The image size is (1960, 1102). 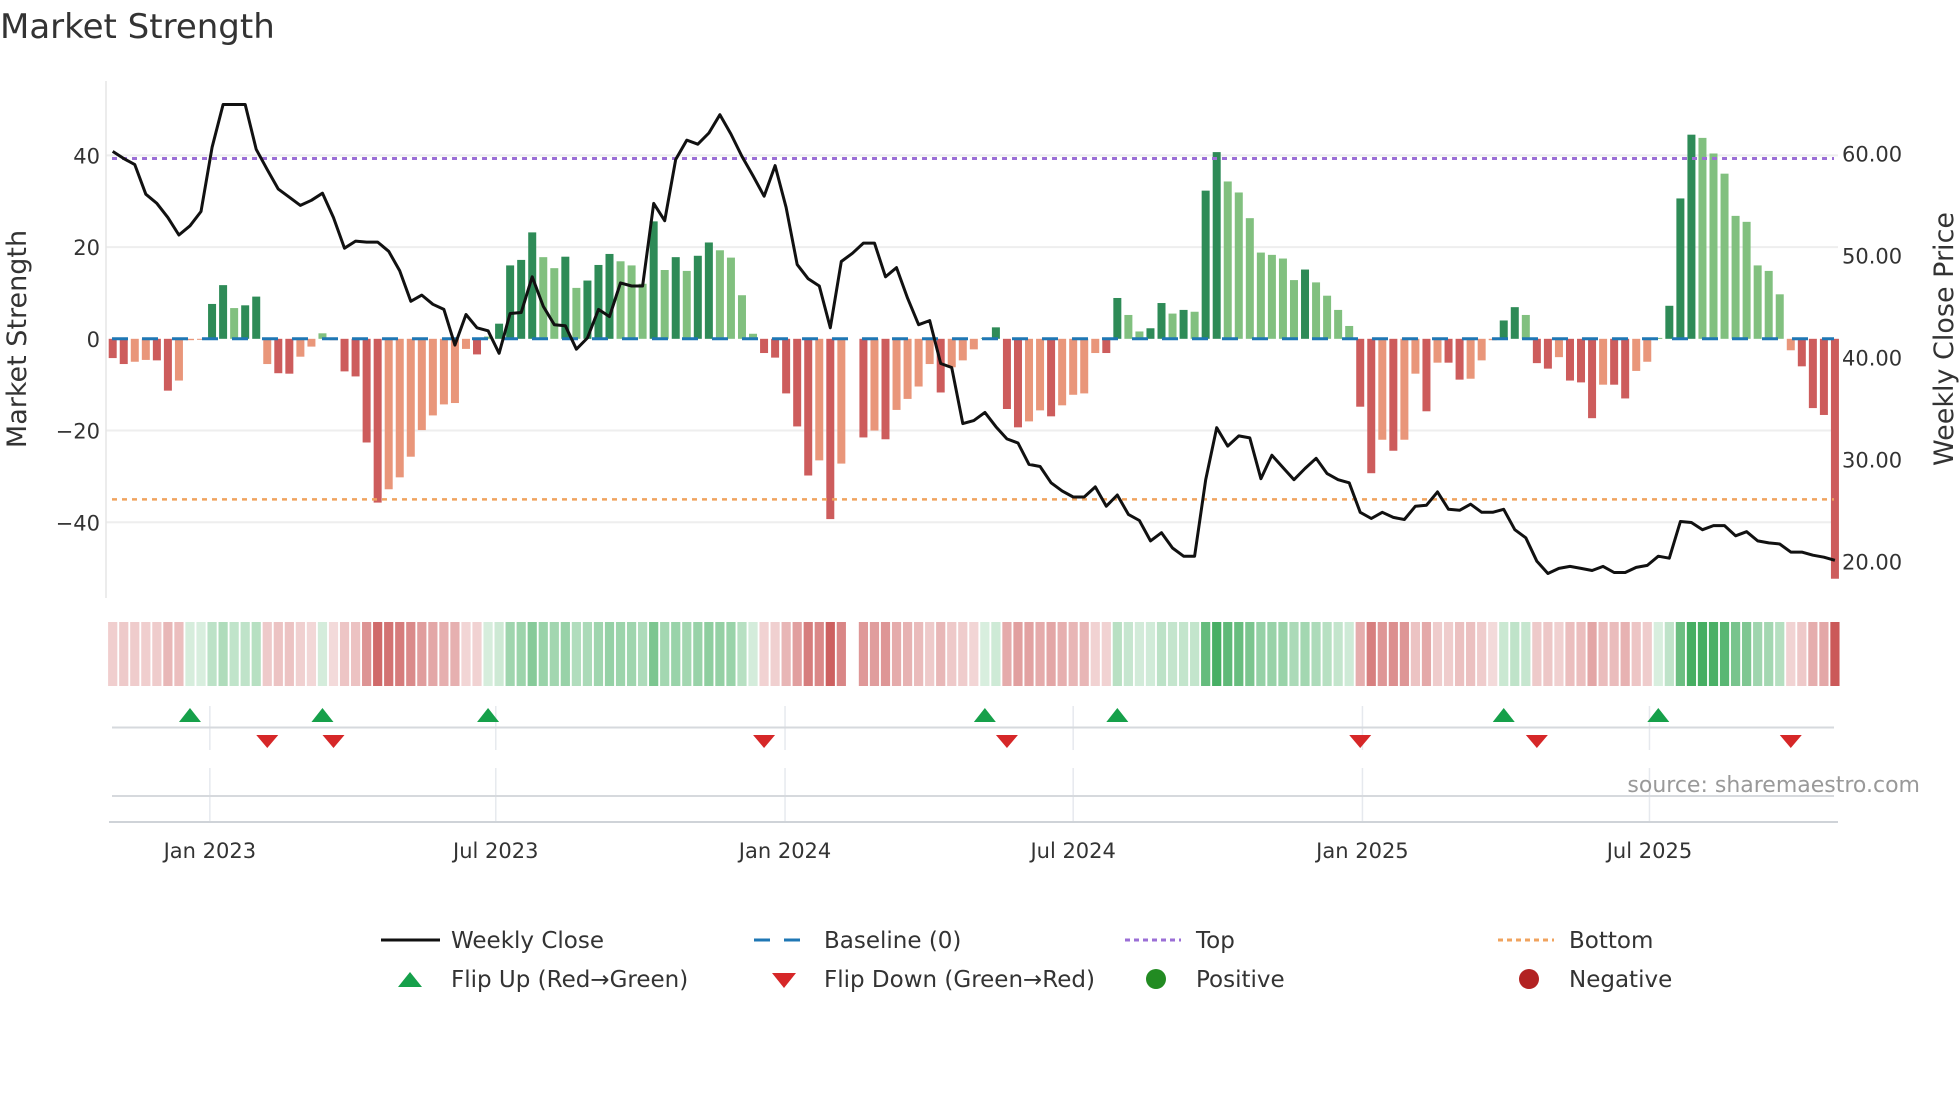 I want to click on y2-tick-label: 40.00, so click(x=1872, y=358).